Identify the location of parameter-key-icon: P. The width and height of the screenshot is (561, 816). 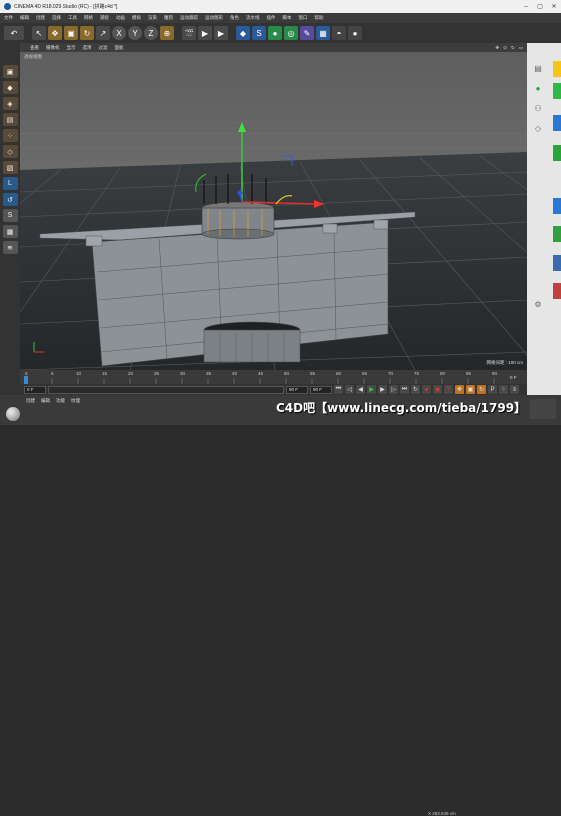
(492, 389).